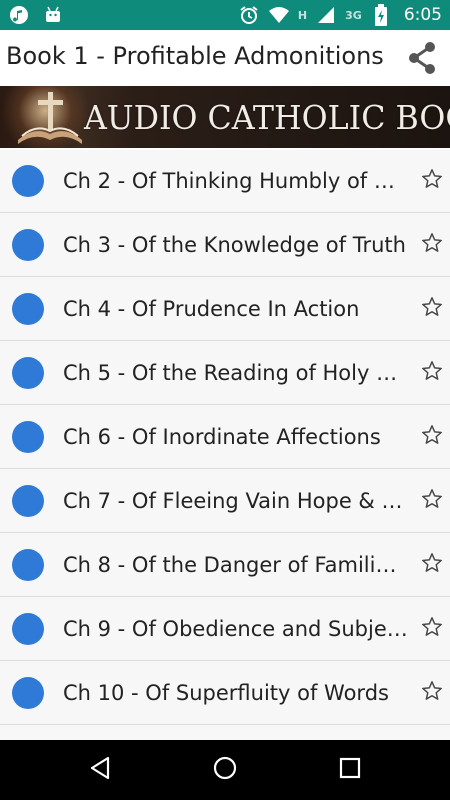  What do you see at coordinates (234, 245) in the screenshot?
I see `chapter-label: Ch 3 - Of the Knowledge of Truth` at bounding box center [234, 245].